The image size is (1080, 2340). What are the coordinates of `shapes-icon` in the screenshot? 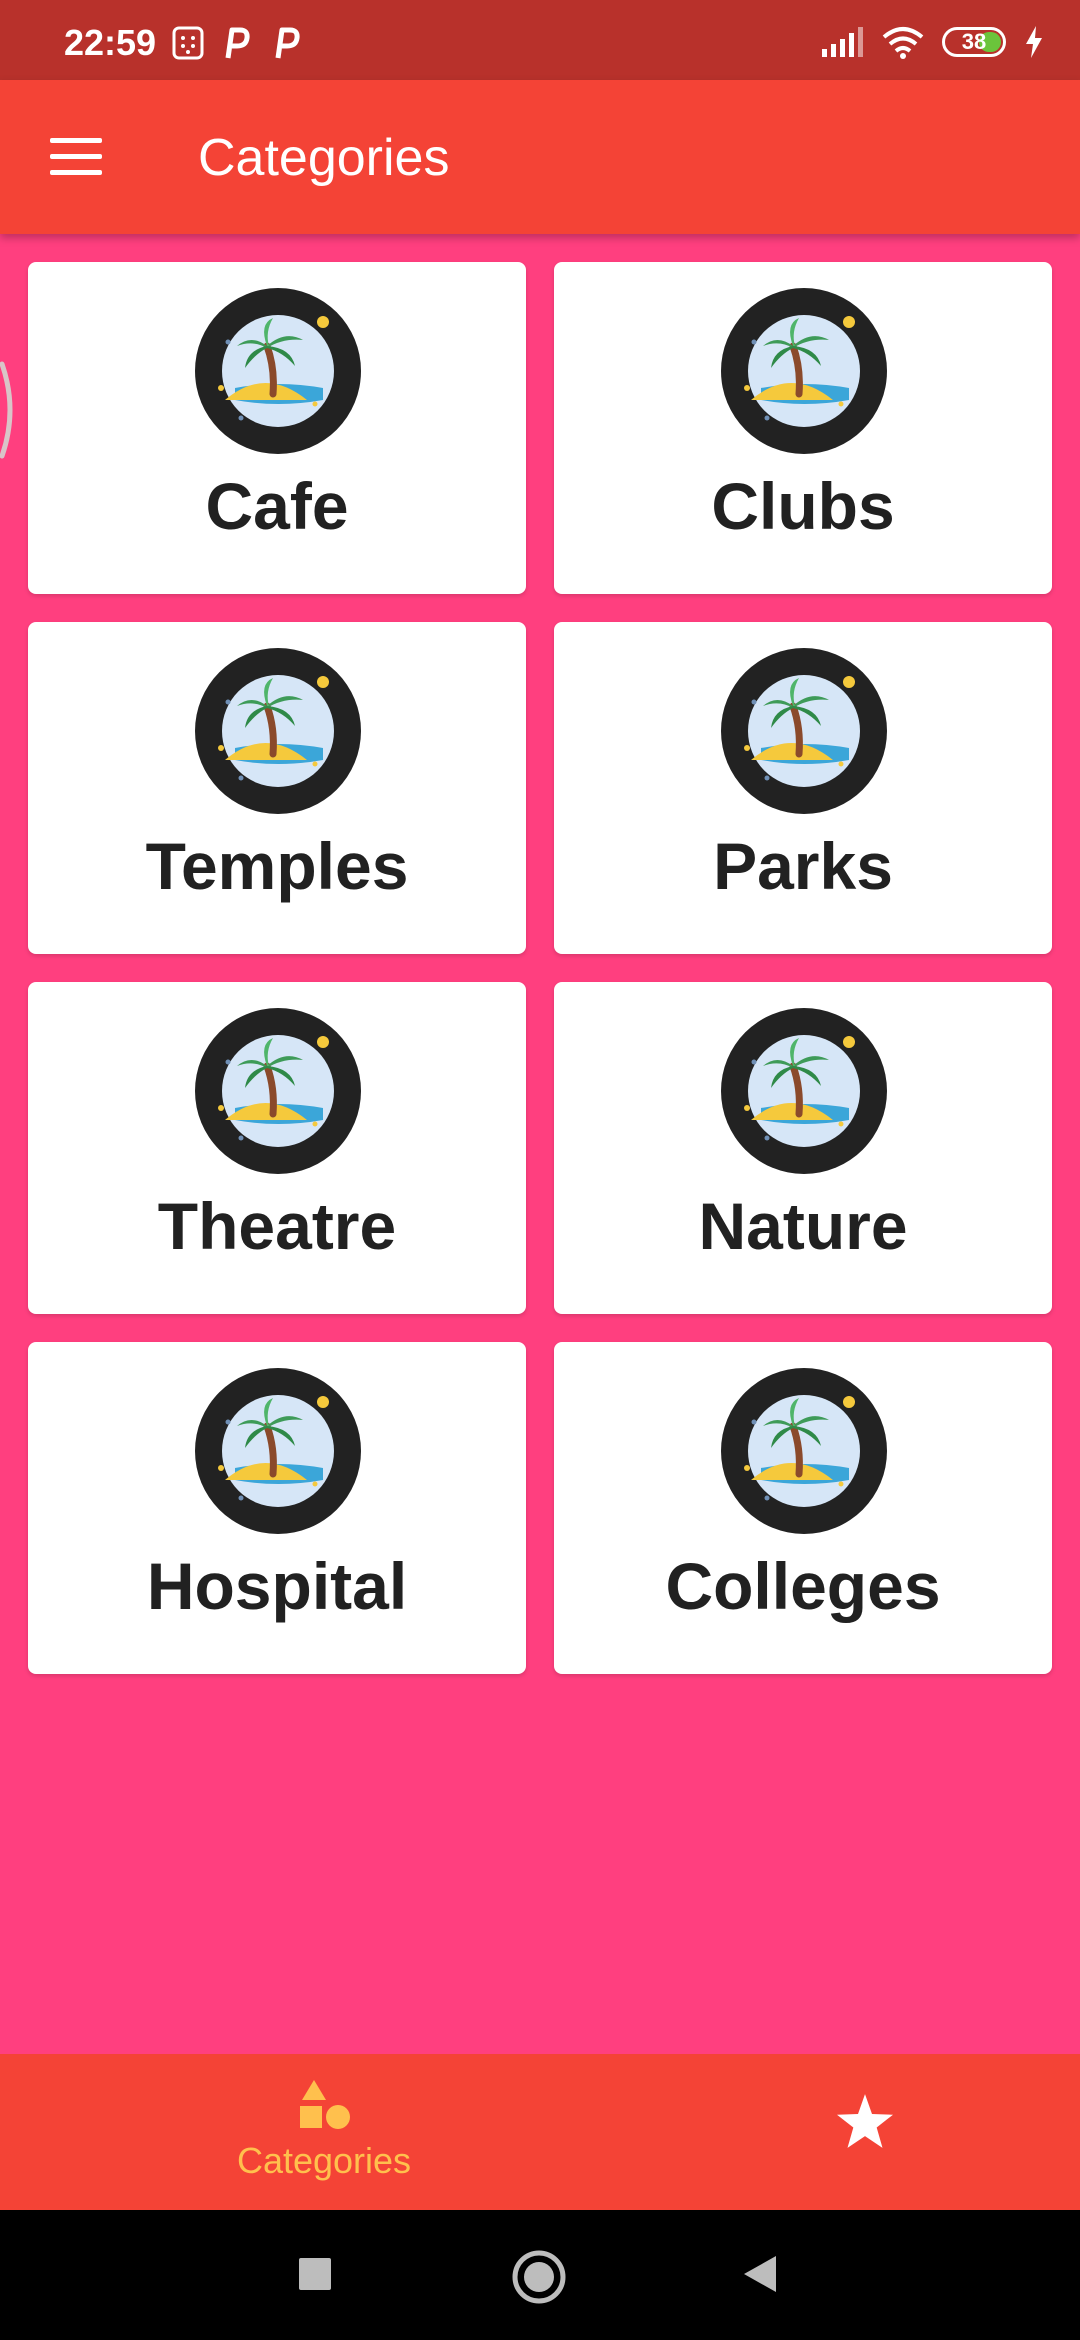 It's located at (325, 2104).